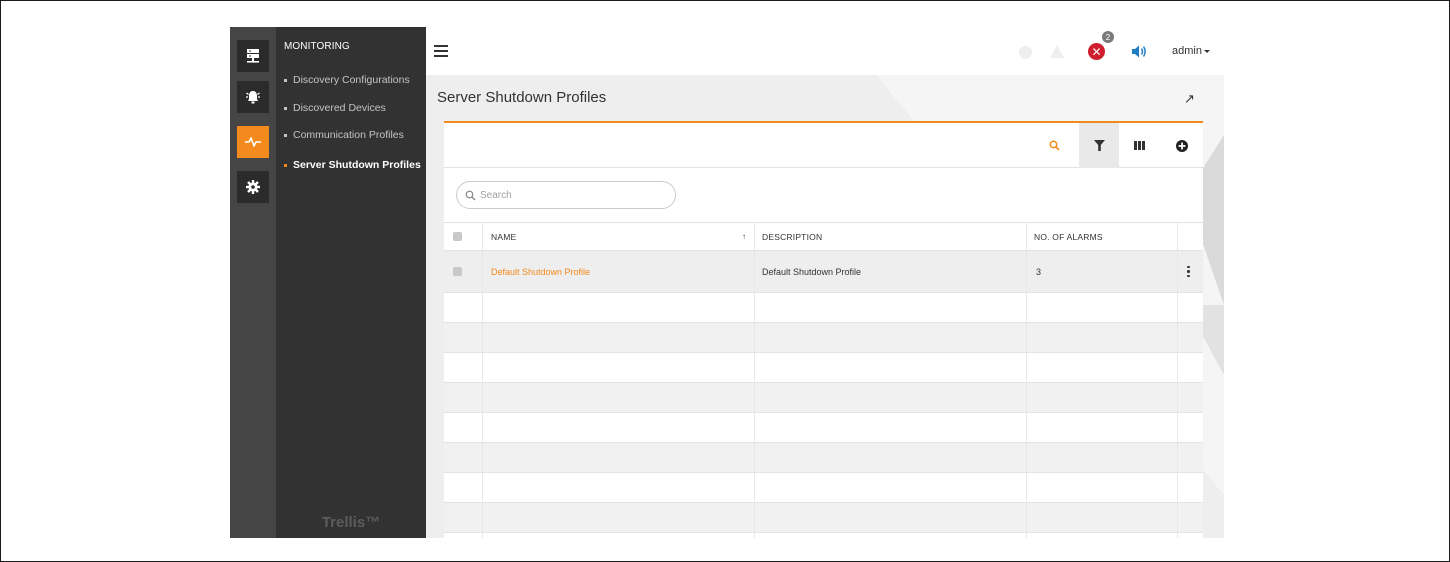  What do you see at coordinates (457, 271) in the screenshot?
I see `row-checkbox` at bounding box center [457, 271].